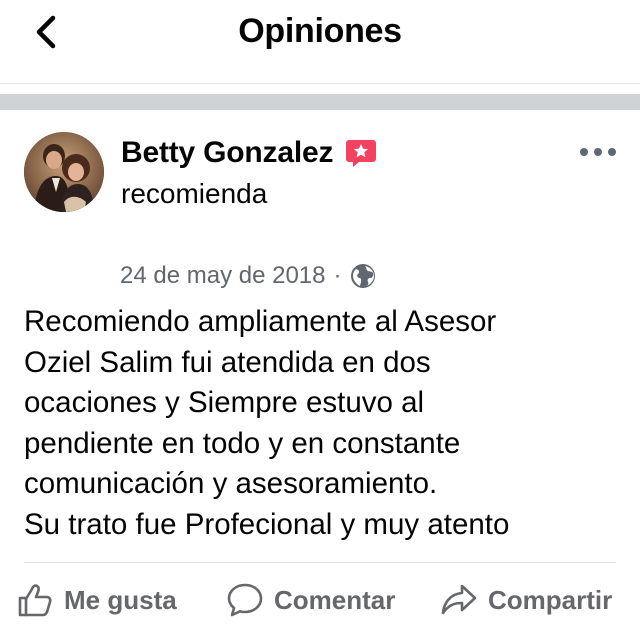  I want to click on author-line: Betty Gonzalez, so click(249, 153).